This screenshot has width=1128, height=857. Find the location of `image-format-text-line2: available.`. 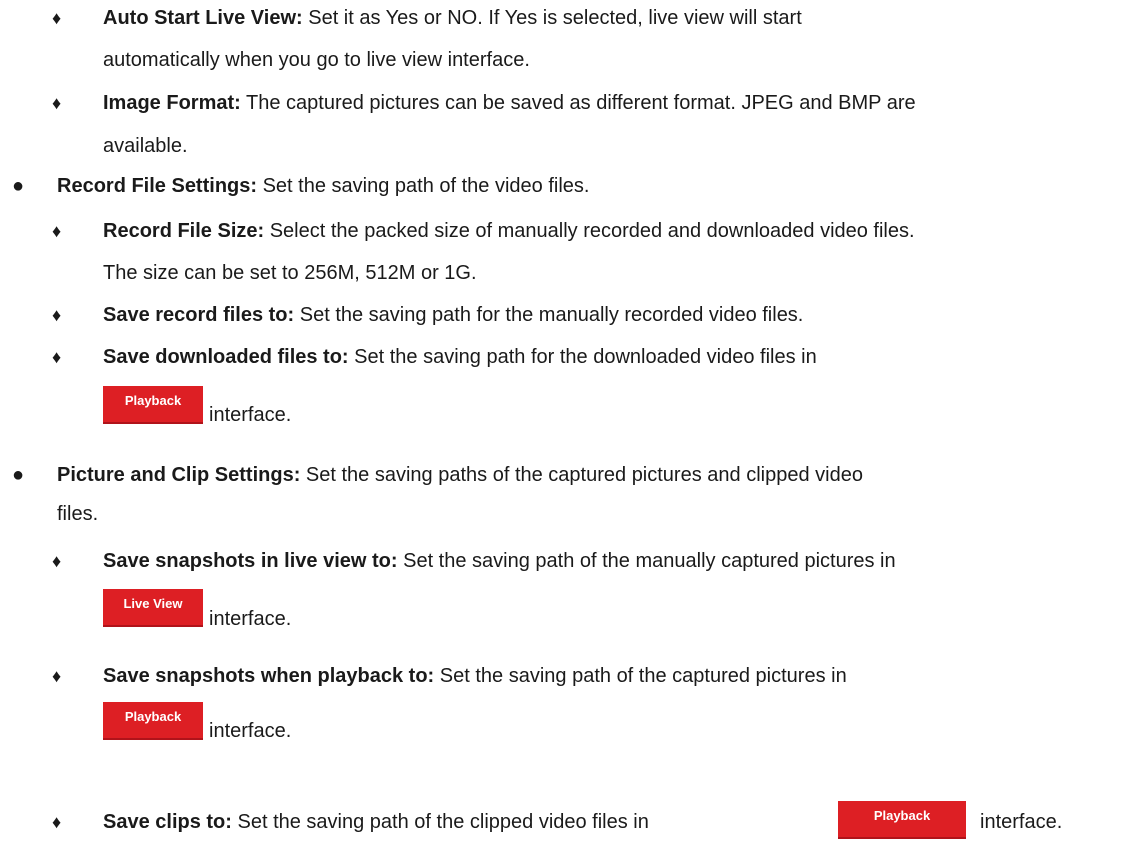

image-format-text-line2: available. is located at coordinates (145, 146).